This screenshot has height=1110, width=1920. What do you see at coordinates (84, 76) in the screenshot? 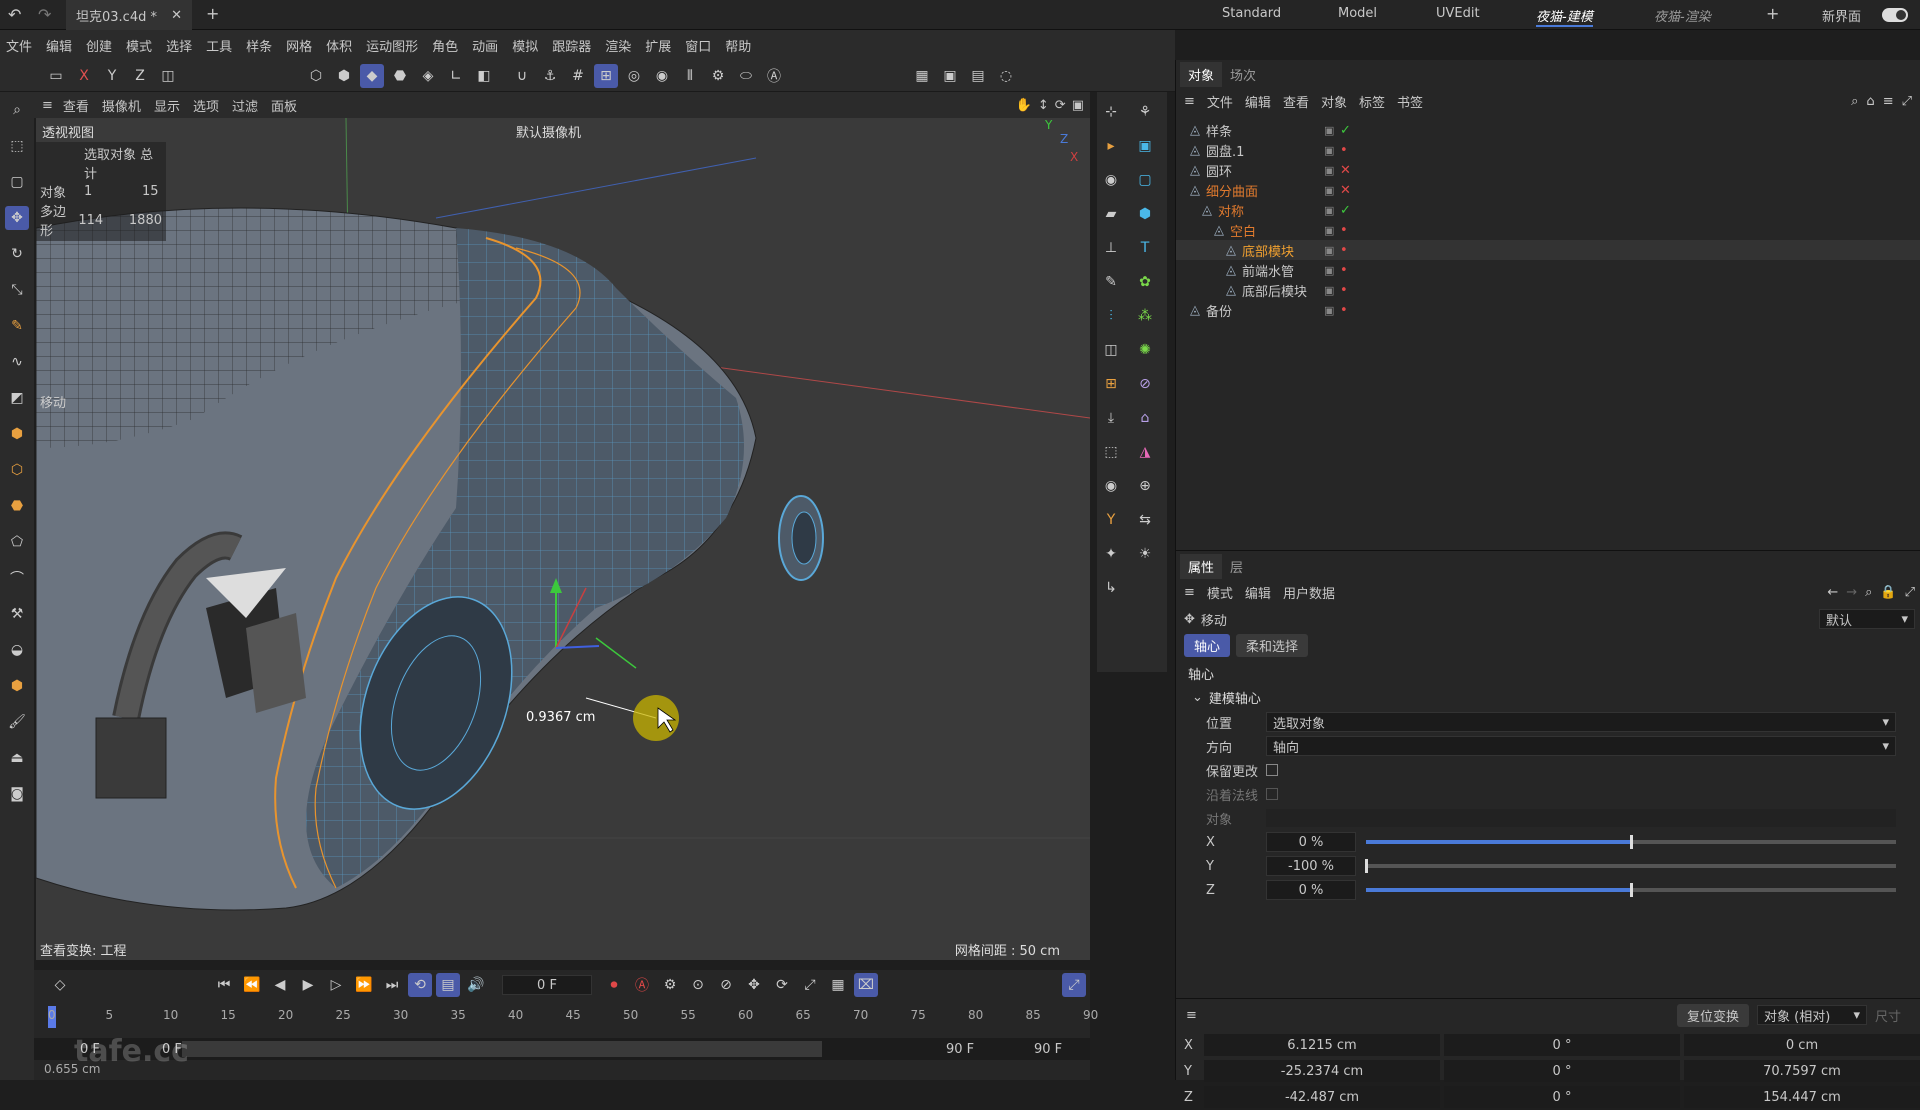
I see `axis-x-lock: X` at bounding box center [84, 76].